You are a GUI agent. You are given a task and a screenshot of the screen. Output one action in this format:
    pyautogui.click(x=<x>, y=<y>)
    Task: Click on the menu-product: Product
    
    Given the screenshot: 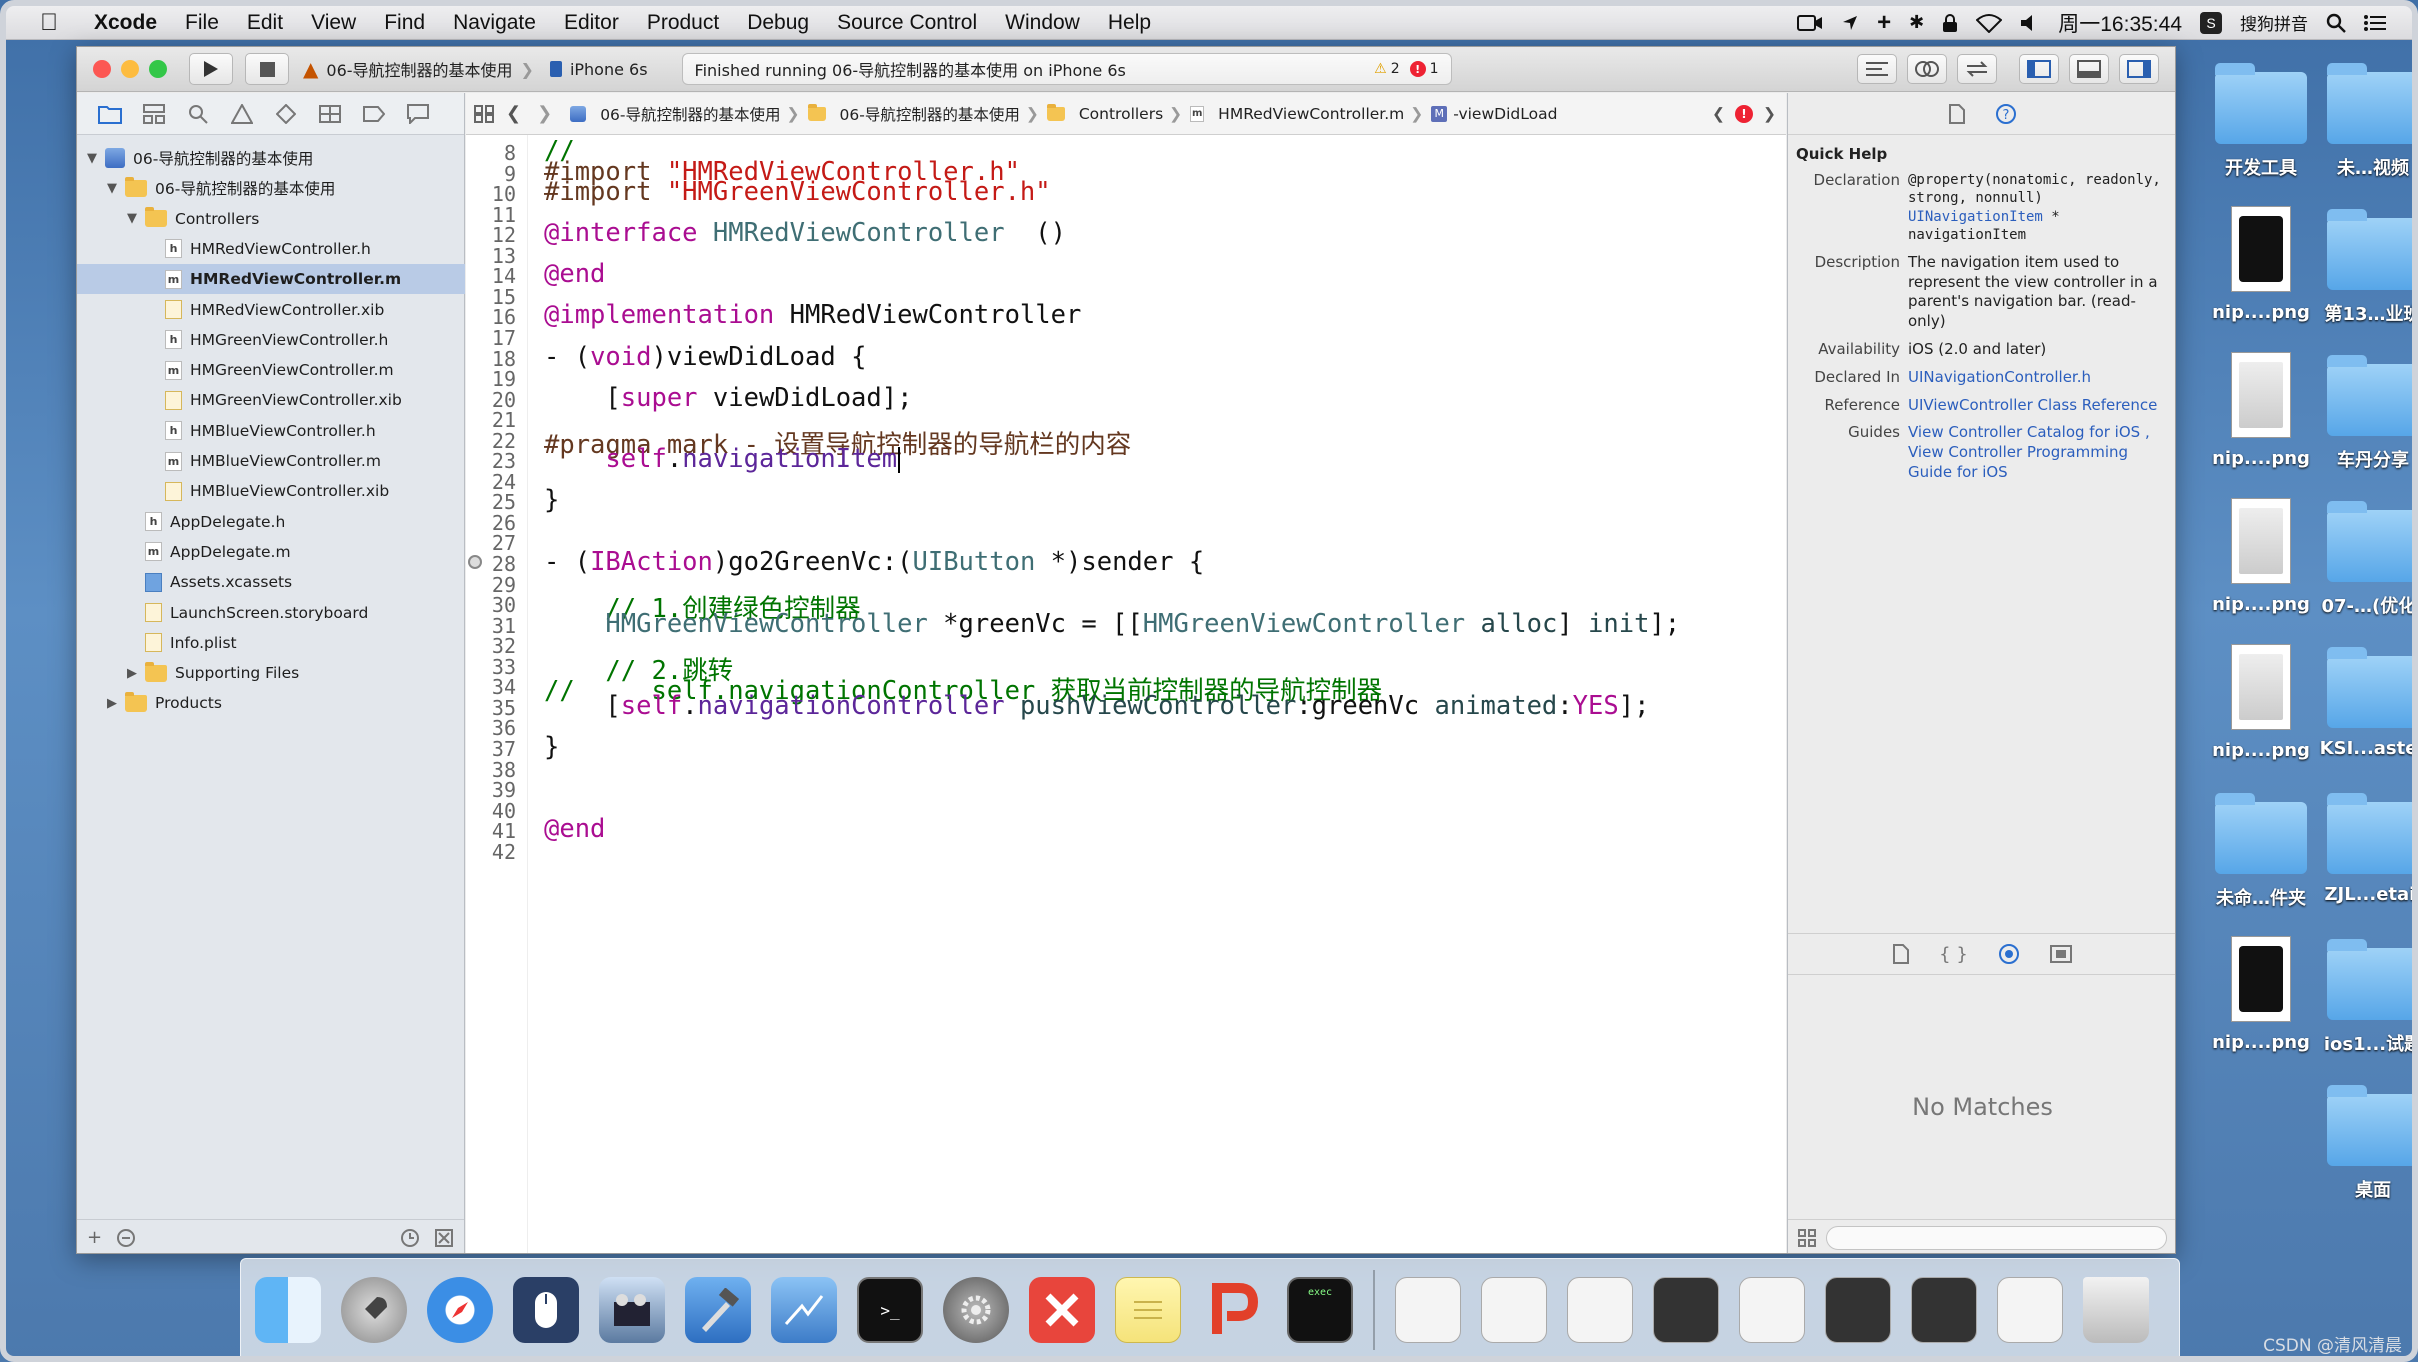 What is the action you would take?
    pyautogui.click(x=683, y=23)
    